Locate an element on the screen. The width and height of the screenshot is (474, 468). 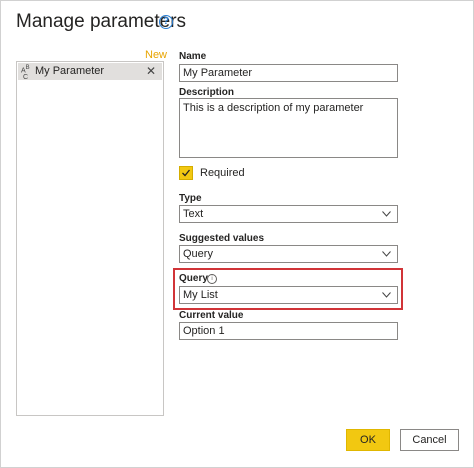
delete-icon: ✕ is located at coordinates (151, 71).